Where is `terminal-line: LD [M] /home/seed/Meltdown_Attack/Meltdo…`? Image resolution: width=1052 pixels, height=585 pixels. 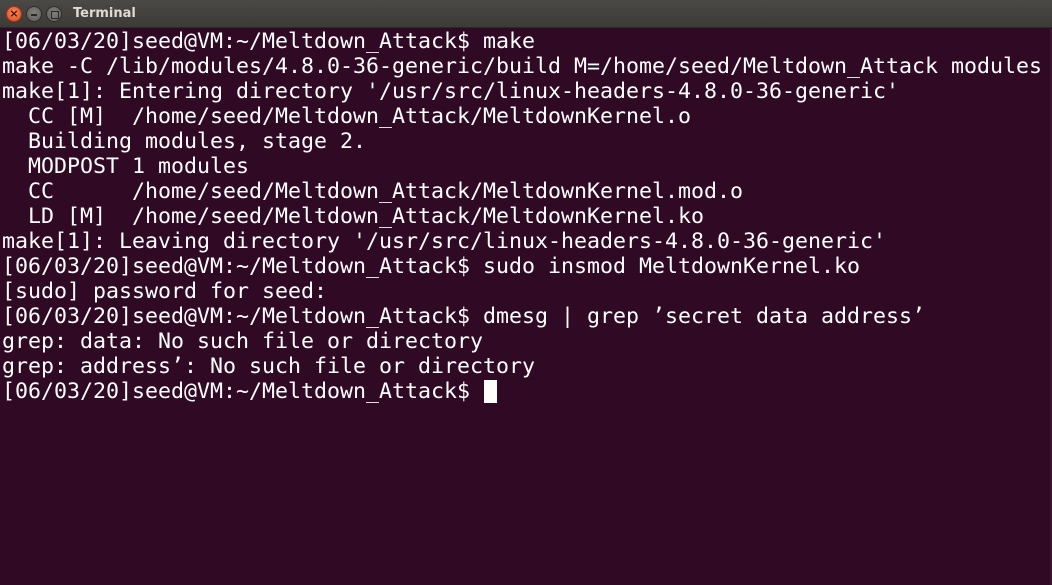 terminal-line: LD [M] /home/seed/Meltdown_Attack/Meltdo… is located at coordinates (353, 216).